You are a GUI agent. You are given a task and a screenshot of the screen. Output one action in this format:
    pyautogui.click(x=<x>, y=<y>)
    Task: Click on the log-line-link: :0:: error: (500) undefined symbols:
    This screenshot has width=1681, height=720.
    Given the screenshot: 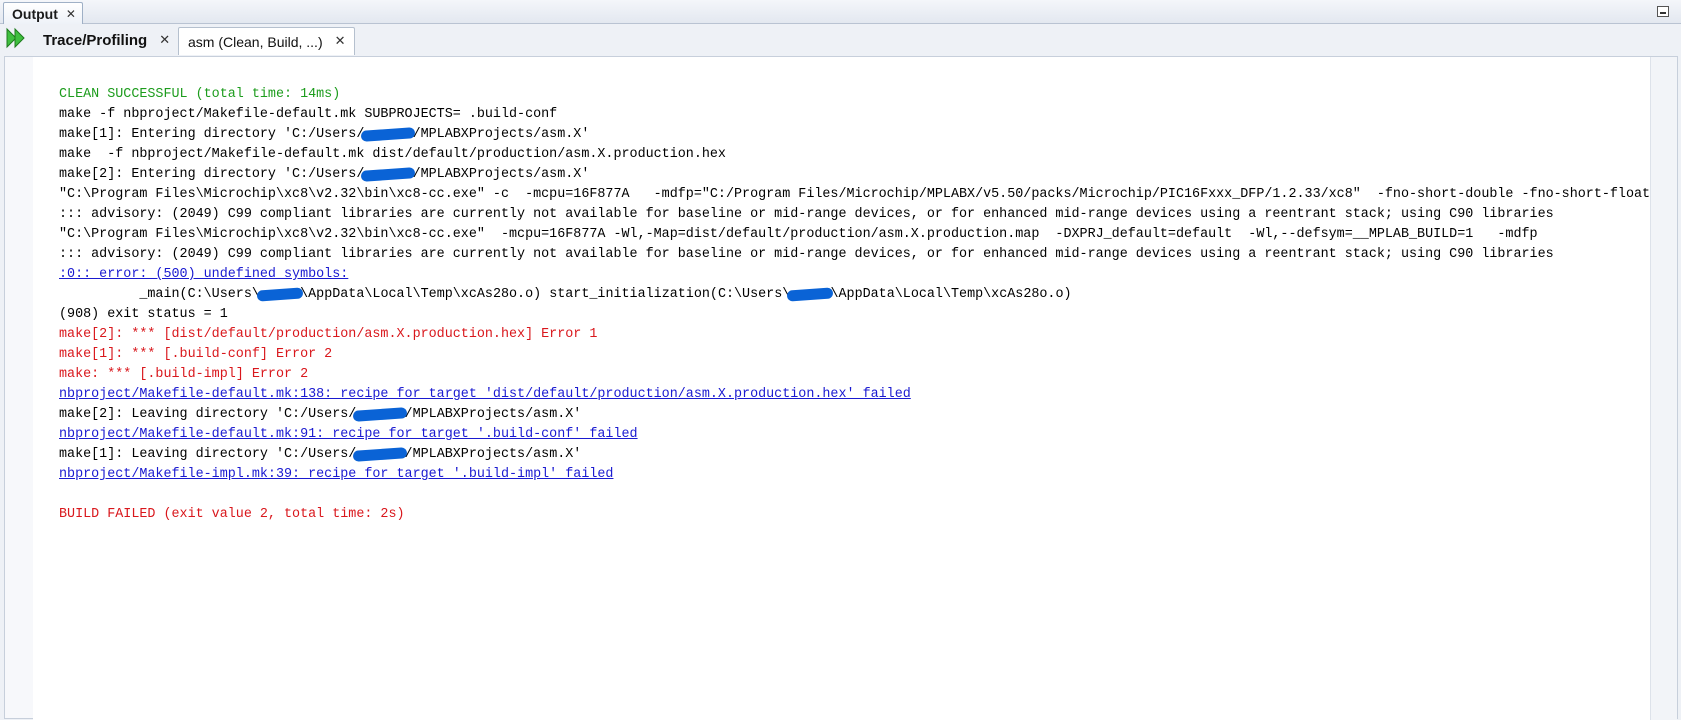 What is the action you would take?
    pyautogui.click(x=856, y=275)
    